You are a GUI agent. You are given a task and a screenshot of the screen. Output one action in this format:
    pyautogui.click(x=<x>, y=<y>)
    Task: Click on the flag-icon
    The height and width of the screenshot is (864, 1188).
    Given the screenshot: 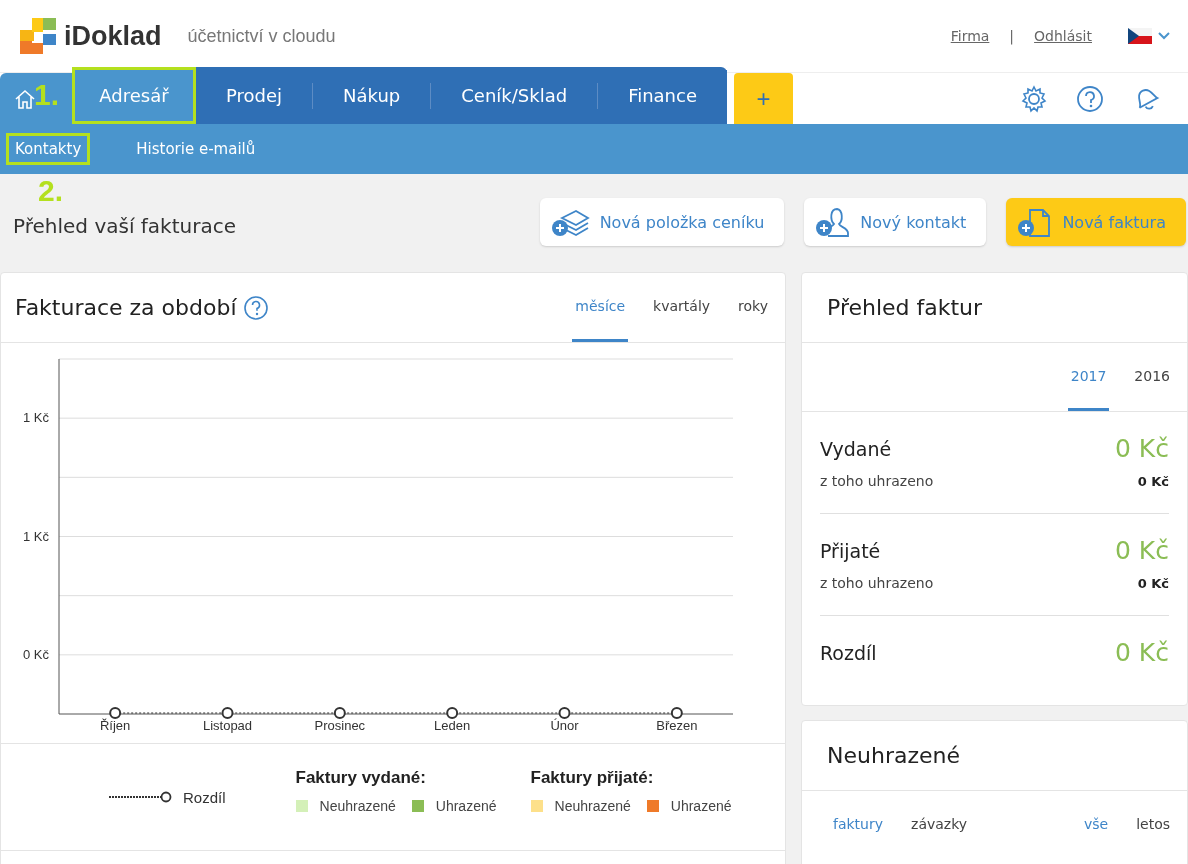 What is the action you would take?
    pyautogui.click(x=1140, y=36)
    